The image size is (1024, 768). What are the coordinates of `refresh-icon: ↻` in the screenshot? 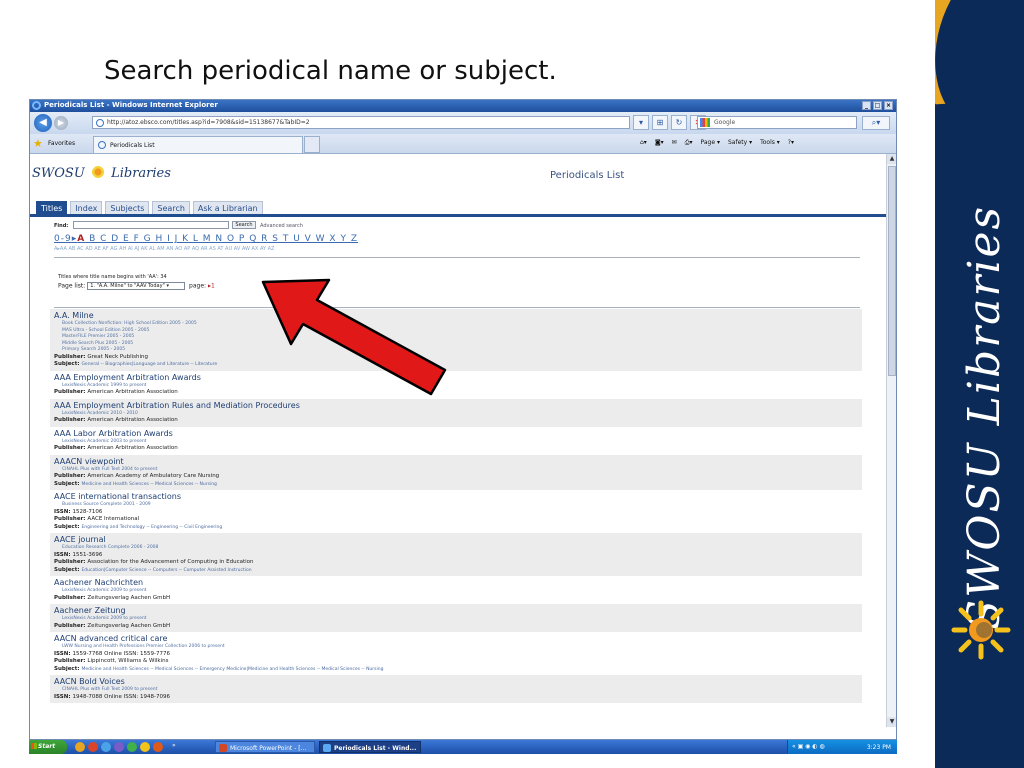 It's located at (679, 122).